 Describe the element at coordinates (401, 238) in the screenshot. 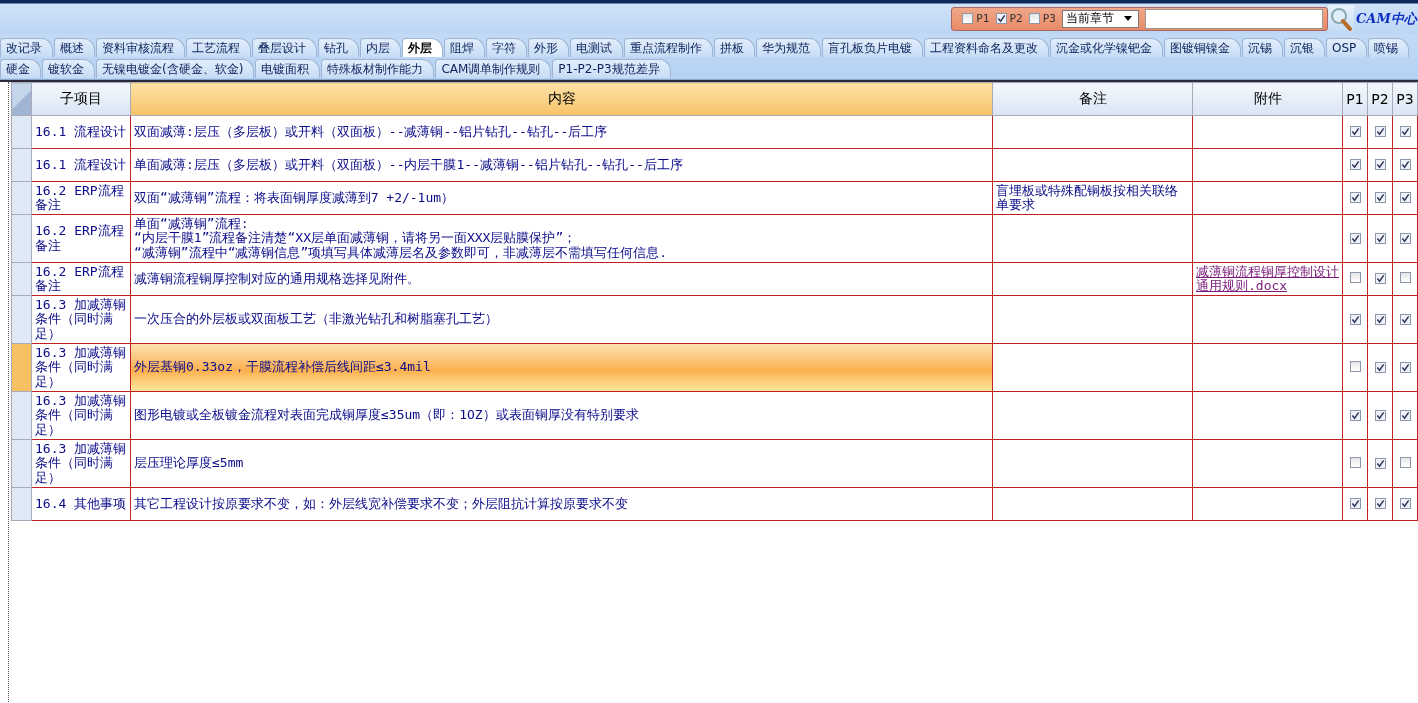

I see `table-cell: 单面“减薄铜”流程: “内层干膜1”流程备注清楚“XX层单面减薄铜，请将另一面XXX层贴膜保护”； “减薄铜”流程中“减薄铜信息”项填写具体减薄层名及参数即可，非减薄层不需填写任何信息.` at that location.